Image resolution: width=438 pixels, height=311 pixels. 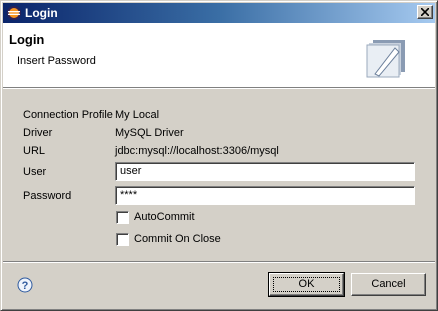 I want to click on driver-value: MySQL Driver, so click(x=149, y=133).